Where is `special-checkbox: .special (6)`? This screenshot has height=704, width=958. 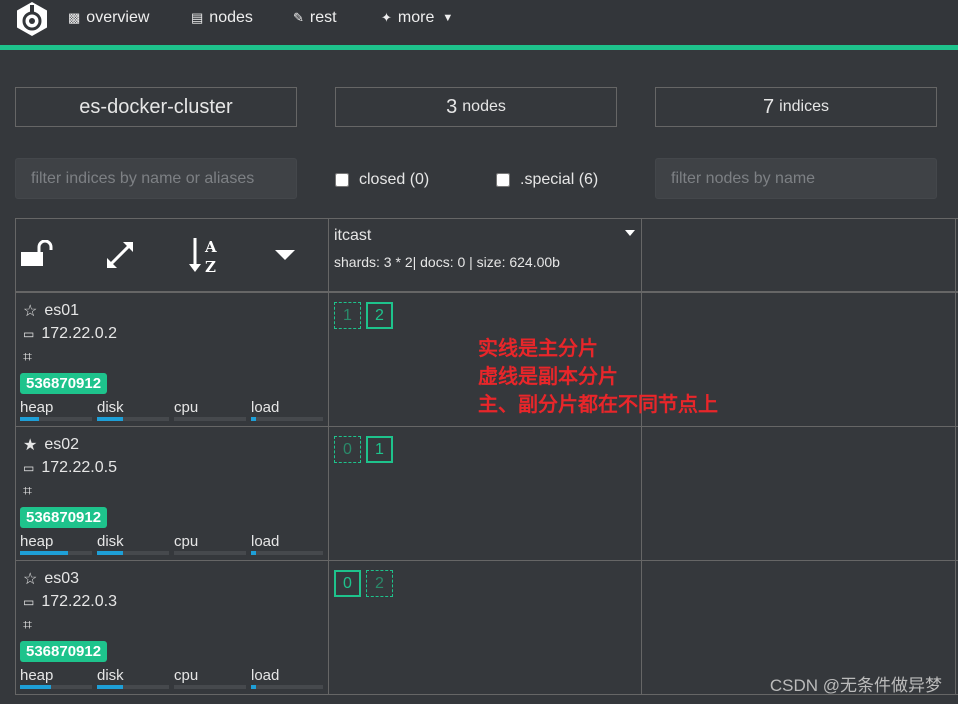
special-checkbox: .special (6) is located at coordinates (547, 180).